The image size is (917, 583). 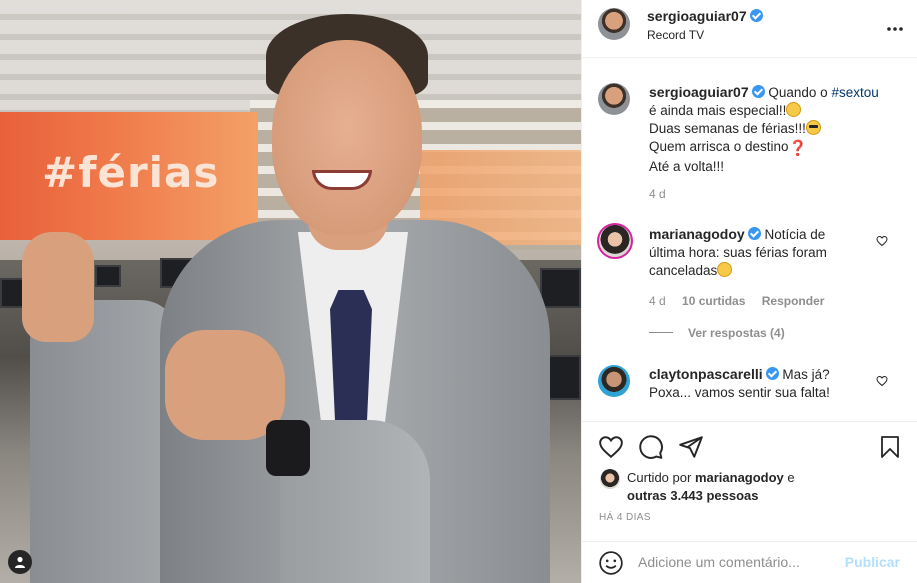 What do you see at coordinates (614, 24) in the screenshot?
I see `author-avatar` at bounding box center [614, 24].